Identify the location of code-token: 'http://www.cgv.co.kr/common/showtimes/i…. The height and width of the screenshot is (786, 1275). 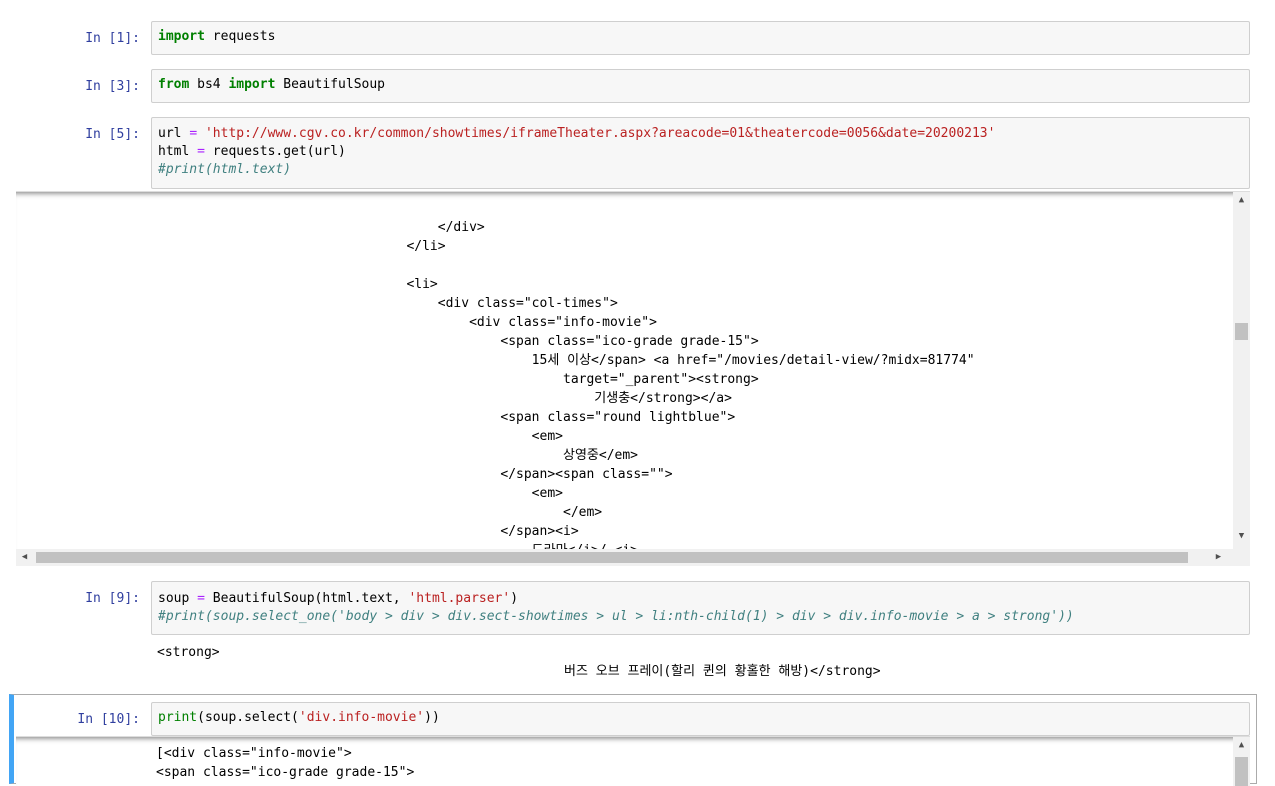
(600, 133).